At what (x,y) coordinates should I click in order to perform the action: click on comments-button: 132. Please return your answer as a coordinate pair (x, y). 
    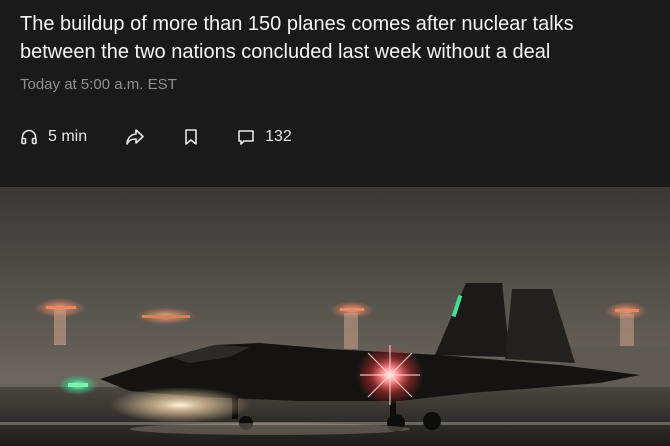
    Looking at the image, I should click on (264, 137).